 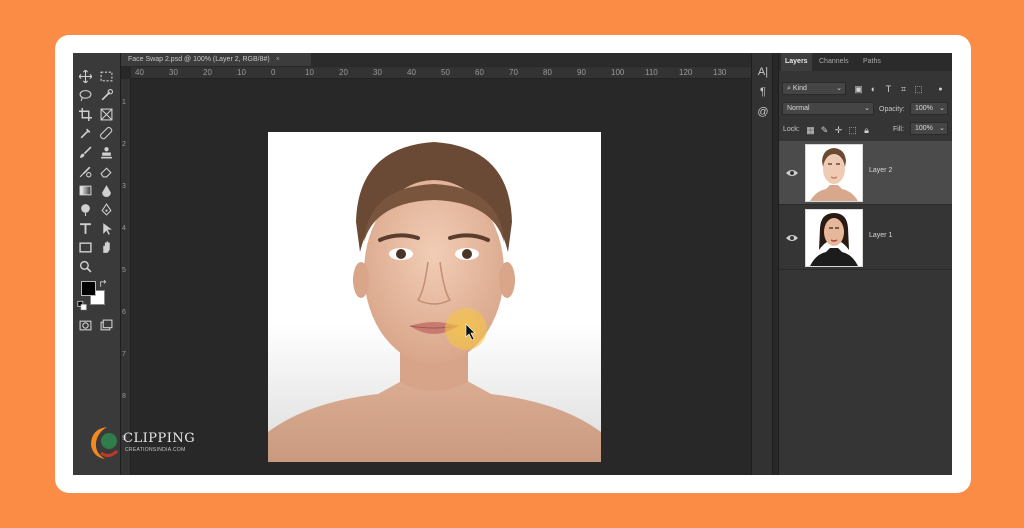 What do you see at coordinates (547, 72) in the screenshot?
I see `ruler-tick-label: 80` at bounding box center [547, 72].